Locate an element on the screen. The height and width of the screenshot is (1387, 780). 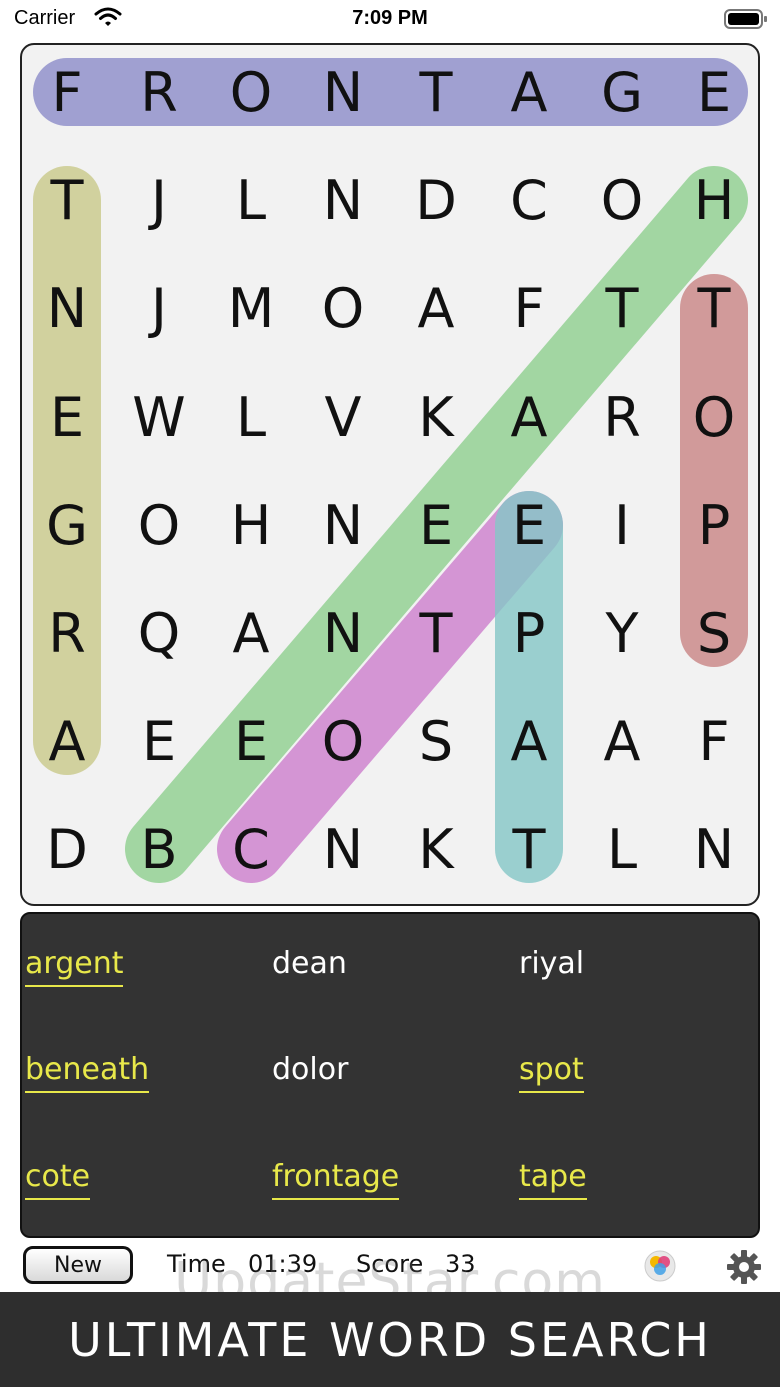
word-item: argent is located at coordinates (74, 966).